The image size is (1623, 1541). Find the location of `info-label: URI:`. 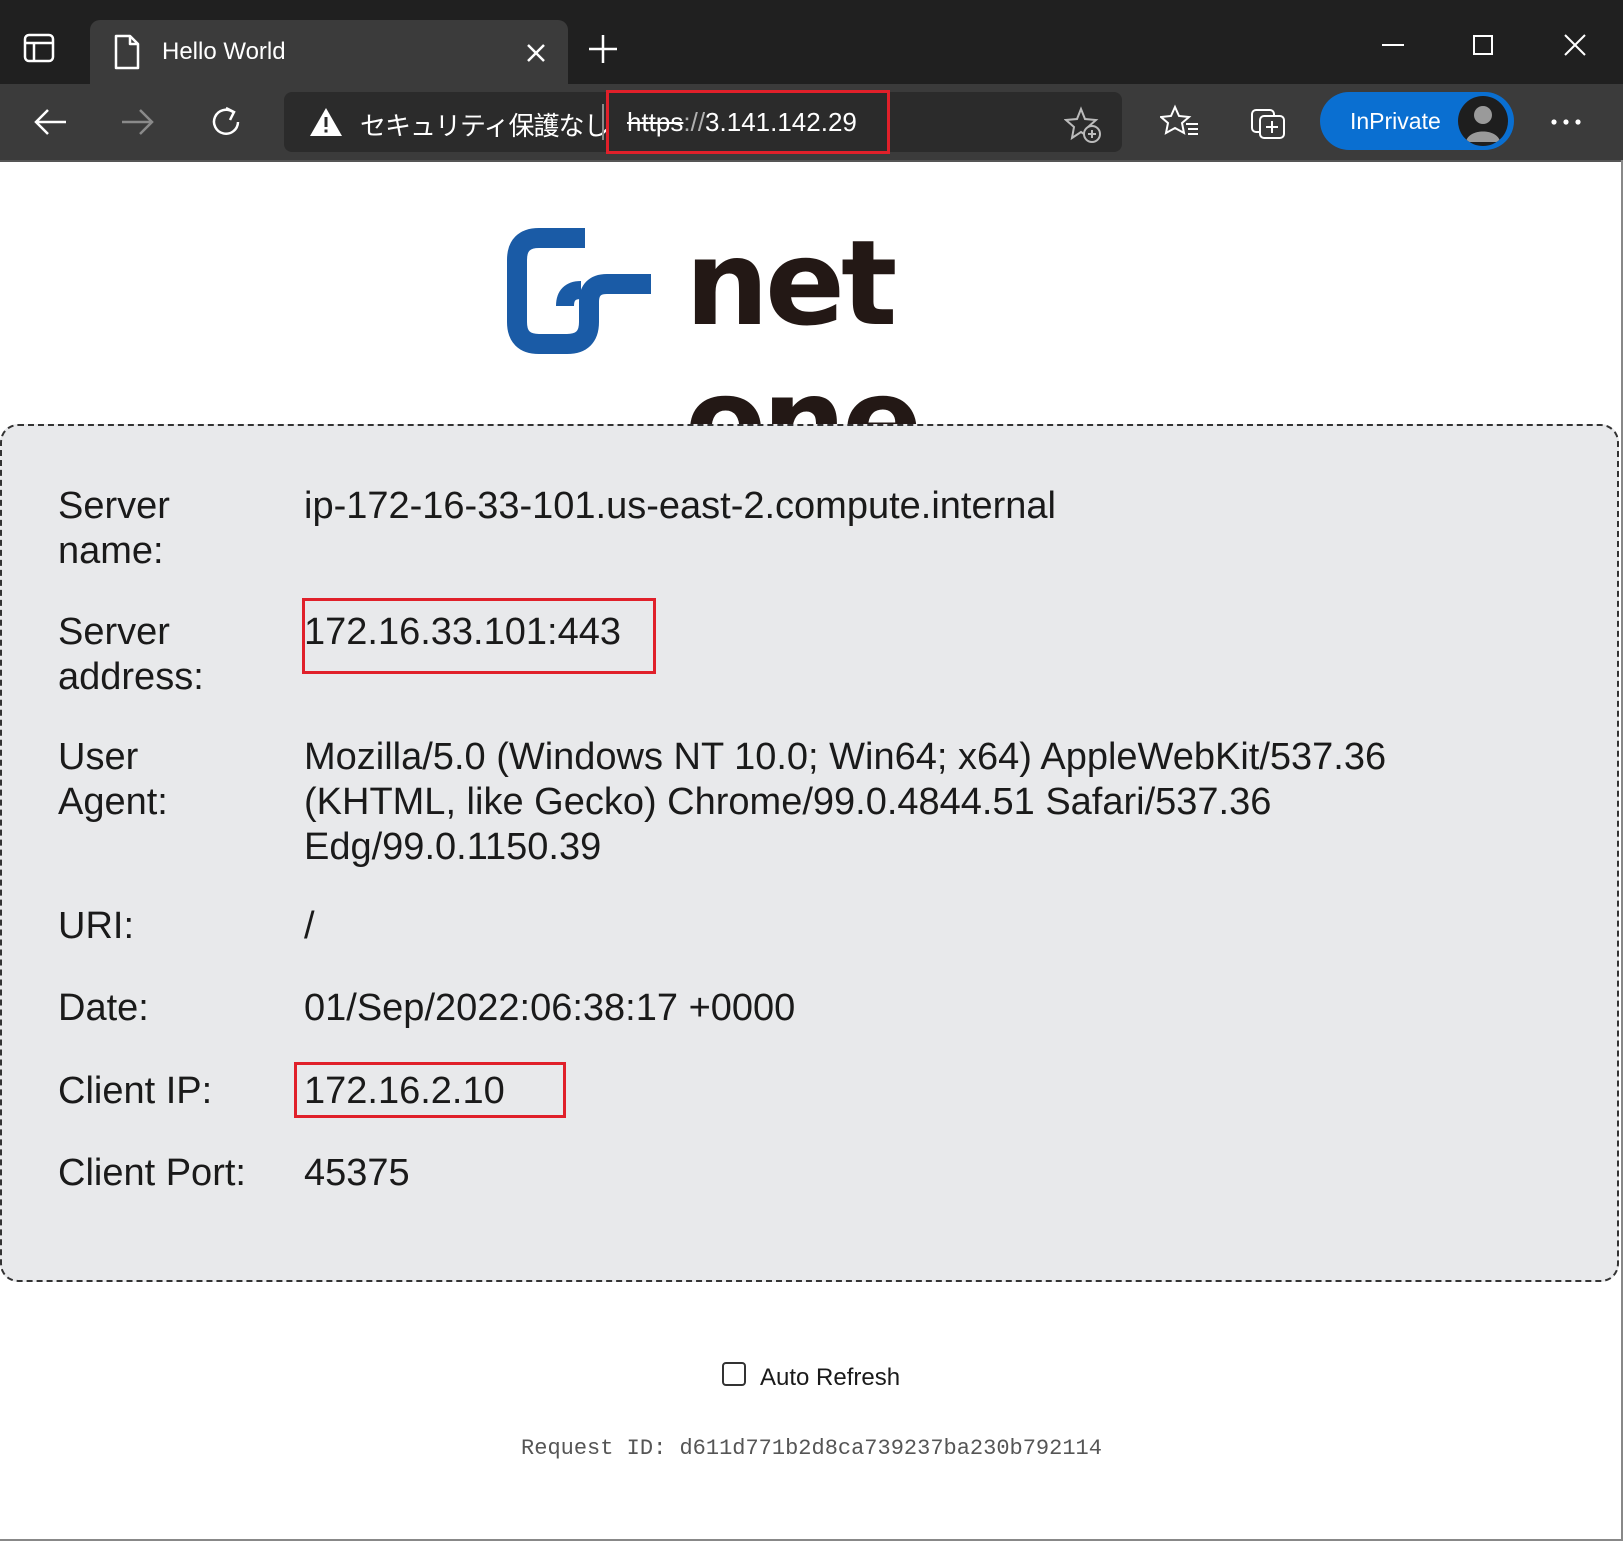

info-label: URI: is located at coordinates (96, 926).